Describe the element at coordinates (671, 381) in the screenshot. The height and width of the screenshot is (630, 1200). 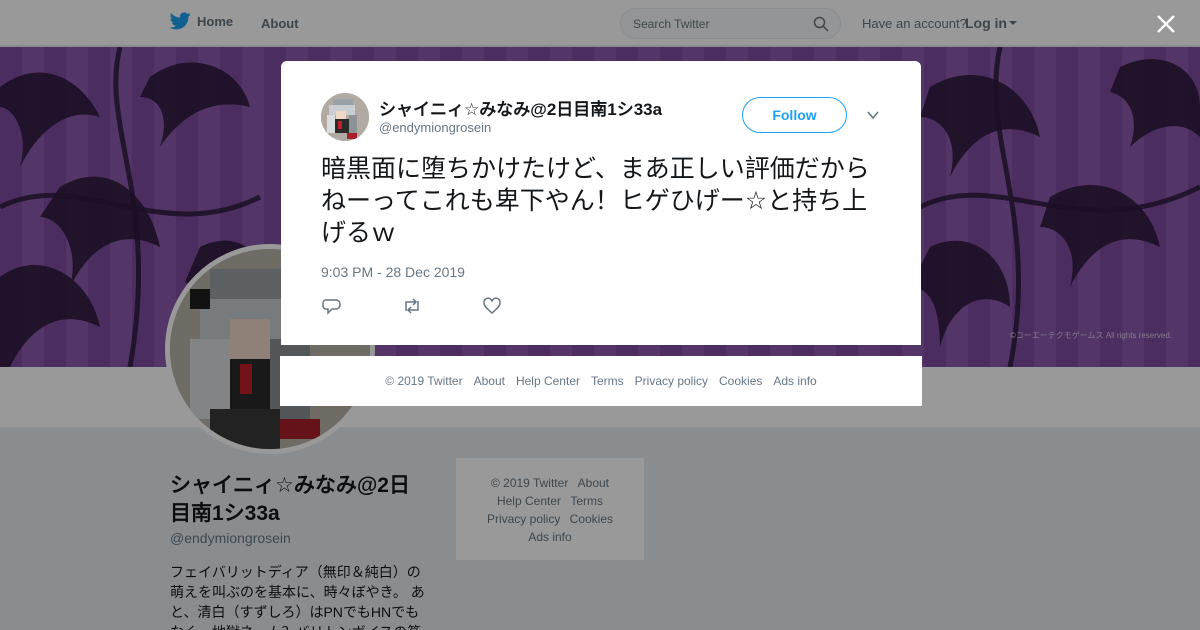
I see `footer-privacy-link: Privacy policy` at that location.